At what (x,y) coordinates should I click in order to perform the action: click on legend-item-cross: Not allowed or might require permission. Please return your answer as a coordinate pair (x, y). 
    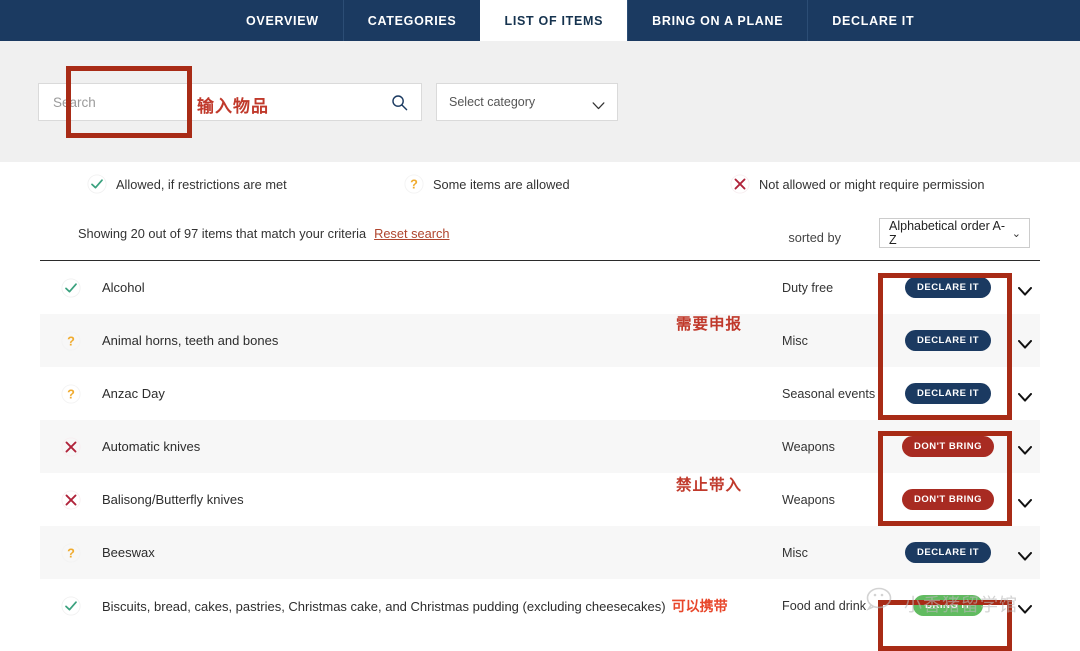
    Looking at the image, I should click on (857, 184).